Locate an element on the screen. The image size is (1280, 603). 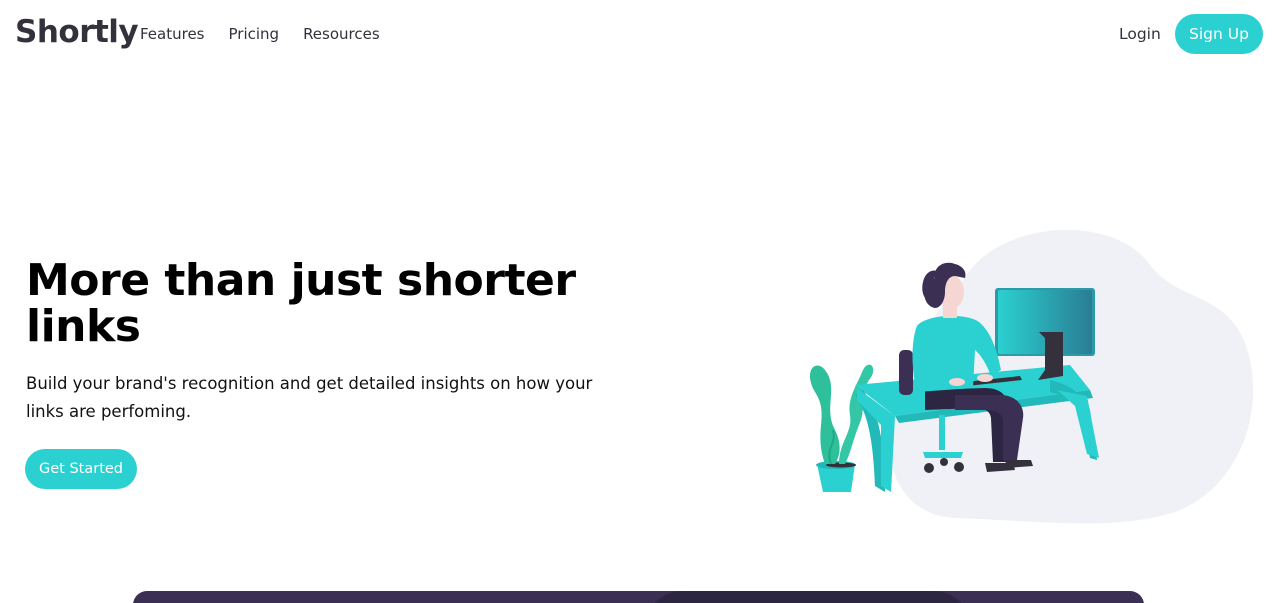
logo: Shortly is located at coordinates (77, 32).